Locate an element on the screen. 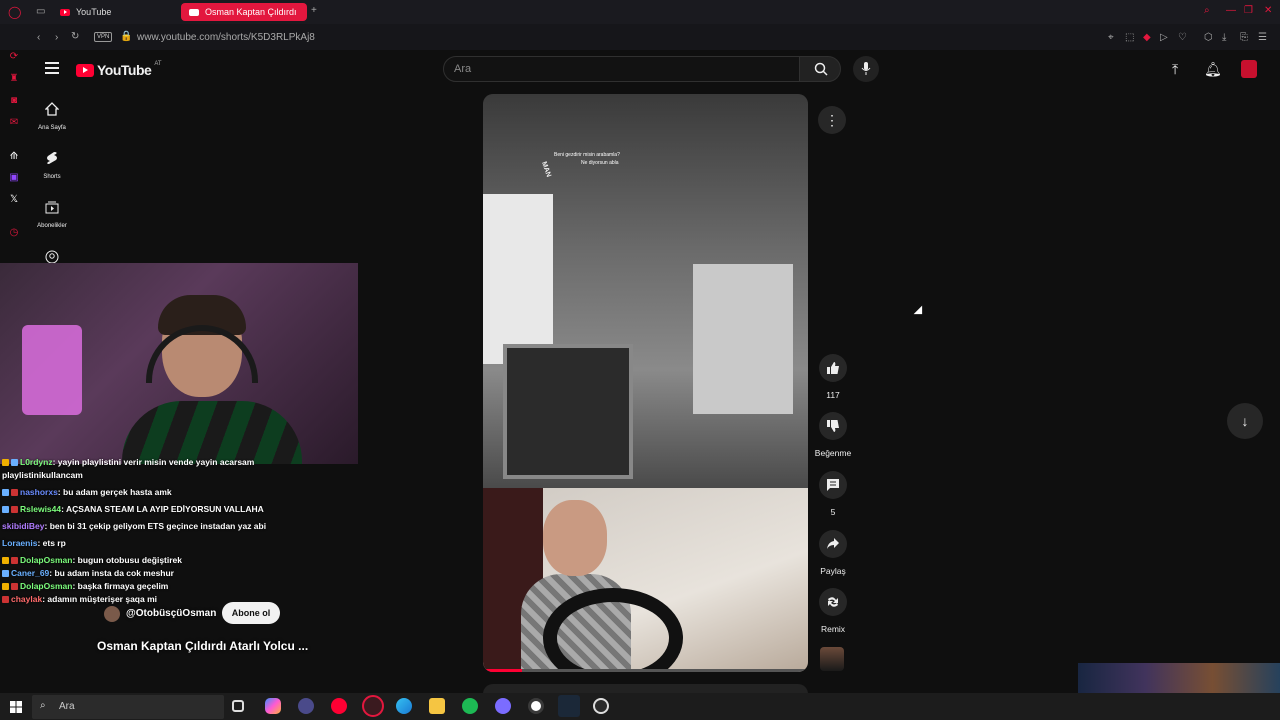 Image resolution: width=1280 pixels, height=720 pixels. steam-icon is located at coordinates (569, 706).